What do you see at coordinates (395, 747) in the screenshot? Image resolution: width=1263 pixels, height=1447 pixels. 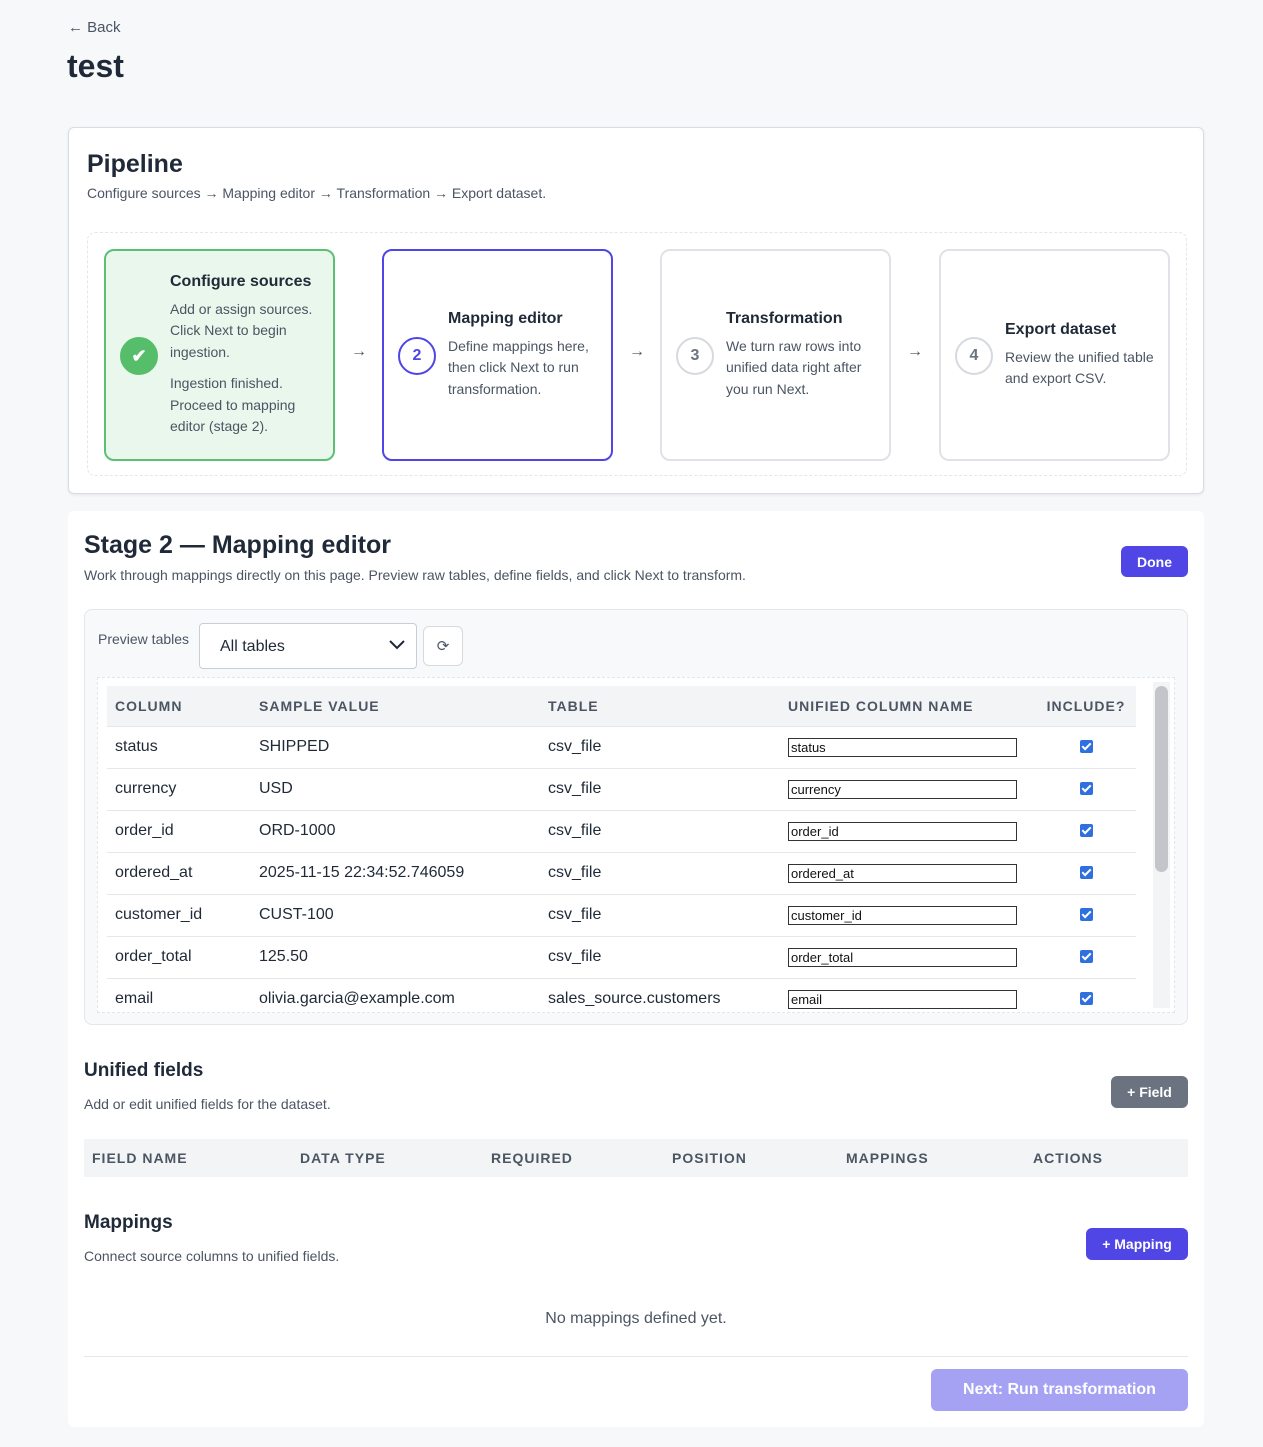 I see `cell-sample-value: SHIPPED` at bounding box center [395, 747].